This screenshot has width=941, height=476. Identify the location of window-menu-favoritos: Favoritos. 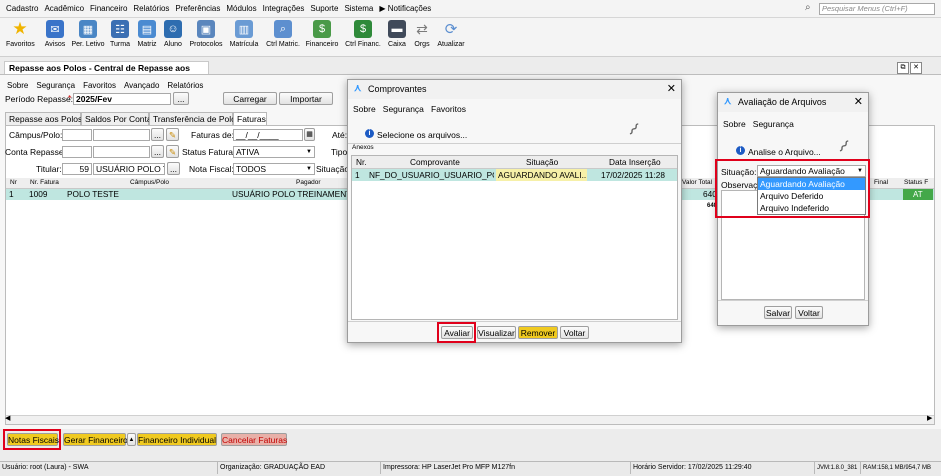
(99, 85).